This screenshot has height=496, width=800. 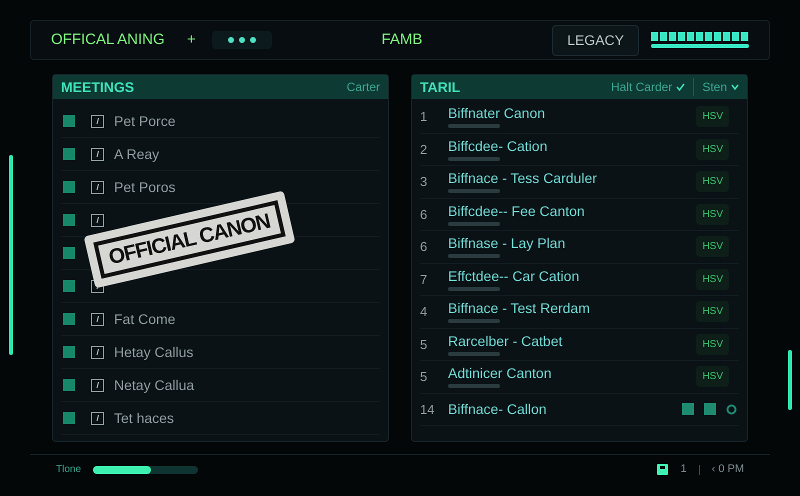 I want to click on add-button: +, so click(x=191, y=40).